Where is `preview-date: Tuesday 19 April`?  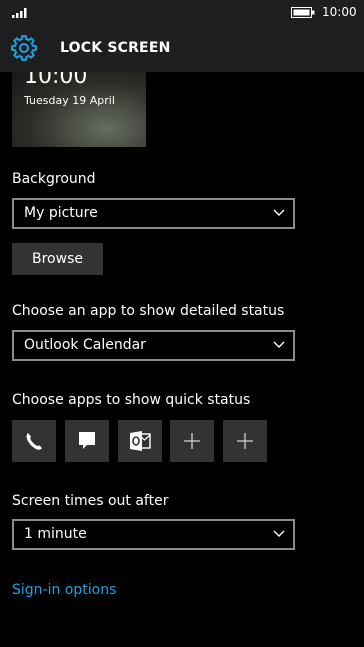
preview-date: Tuesday 19 April is located at coordinates (69, 100).